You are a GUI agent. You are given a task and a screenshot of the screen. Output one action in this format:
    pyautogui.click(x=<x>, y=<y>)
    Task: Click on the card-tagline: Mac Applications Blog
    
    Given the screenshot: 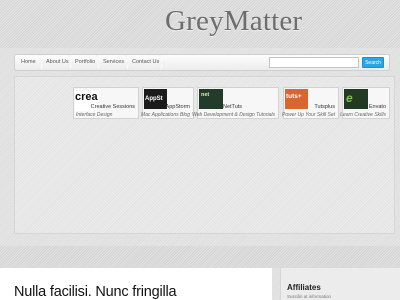 What is the action you would take?
    pyautogui.click(x=165, y=115)
    